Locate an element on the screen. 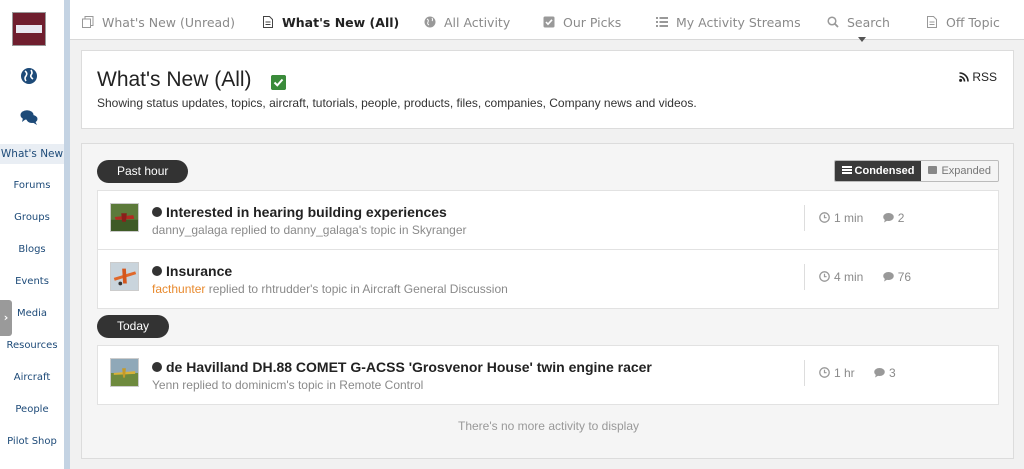  rss-link: RSS is located at coordinates (978, 77).